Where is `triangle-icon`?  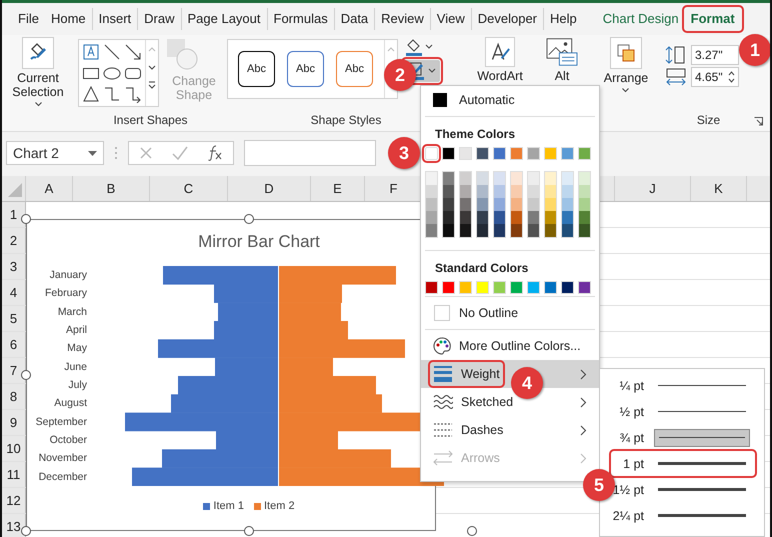
triangle-icon is located at coordinates (91, 94).